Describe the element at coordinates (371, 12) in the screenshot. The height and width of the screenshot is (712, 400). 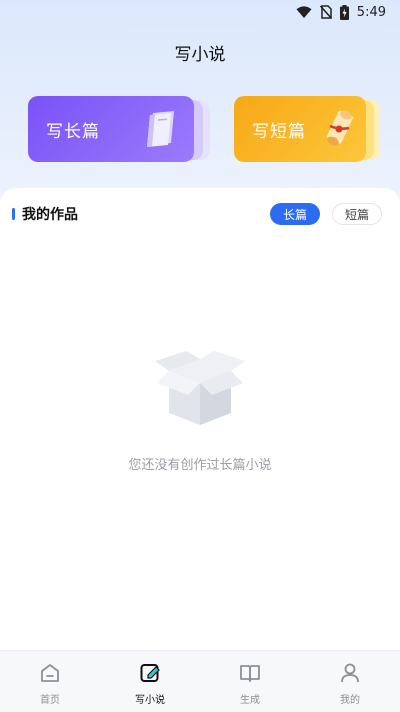
I see `status-time: 5:49` at that location.